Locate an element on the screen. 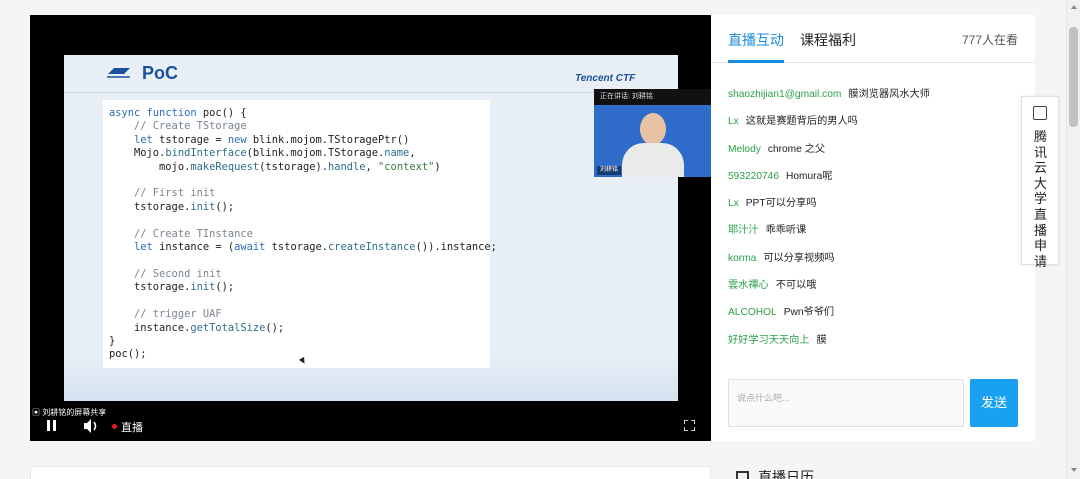 Image resolution: width=1080 pixels, height=479 pixels. chat-message: 好好学习天天向上膜 is located at coordinates (873, 347).